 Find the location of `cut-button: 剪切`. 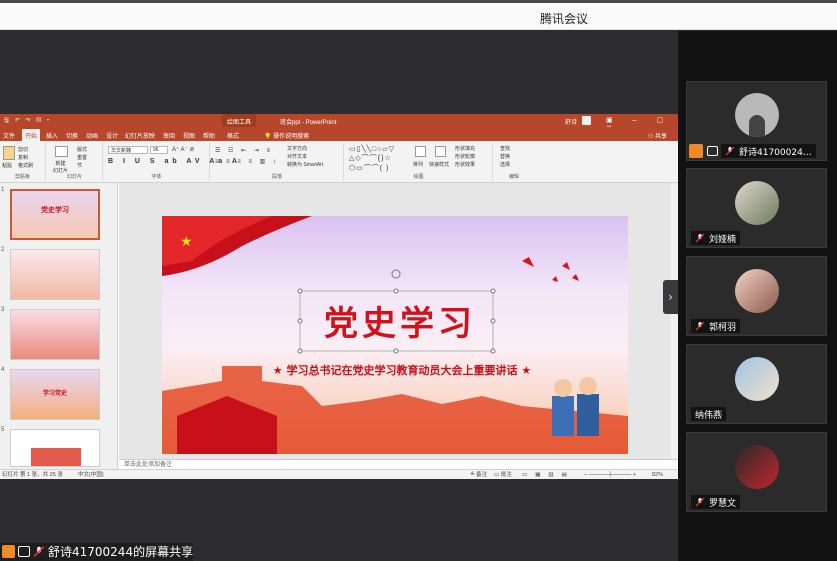

cut-button: 剪切 is located at coordinates (23, 149).